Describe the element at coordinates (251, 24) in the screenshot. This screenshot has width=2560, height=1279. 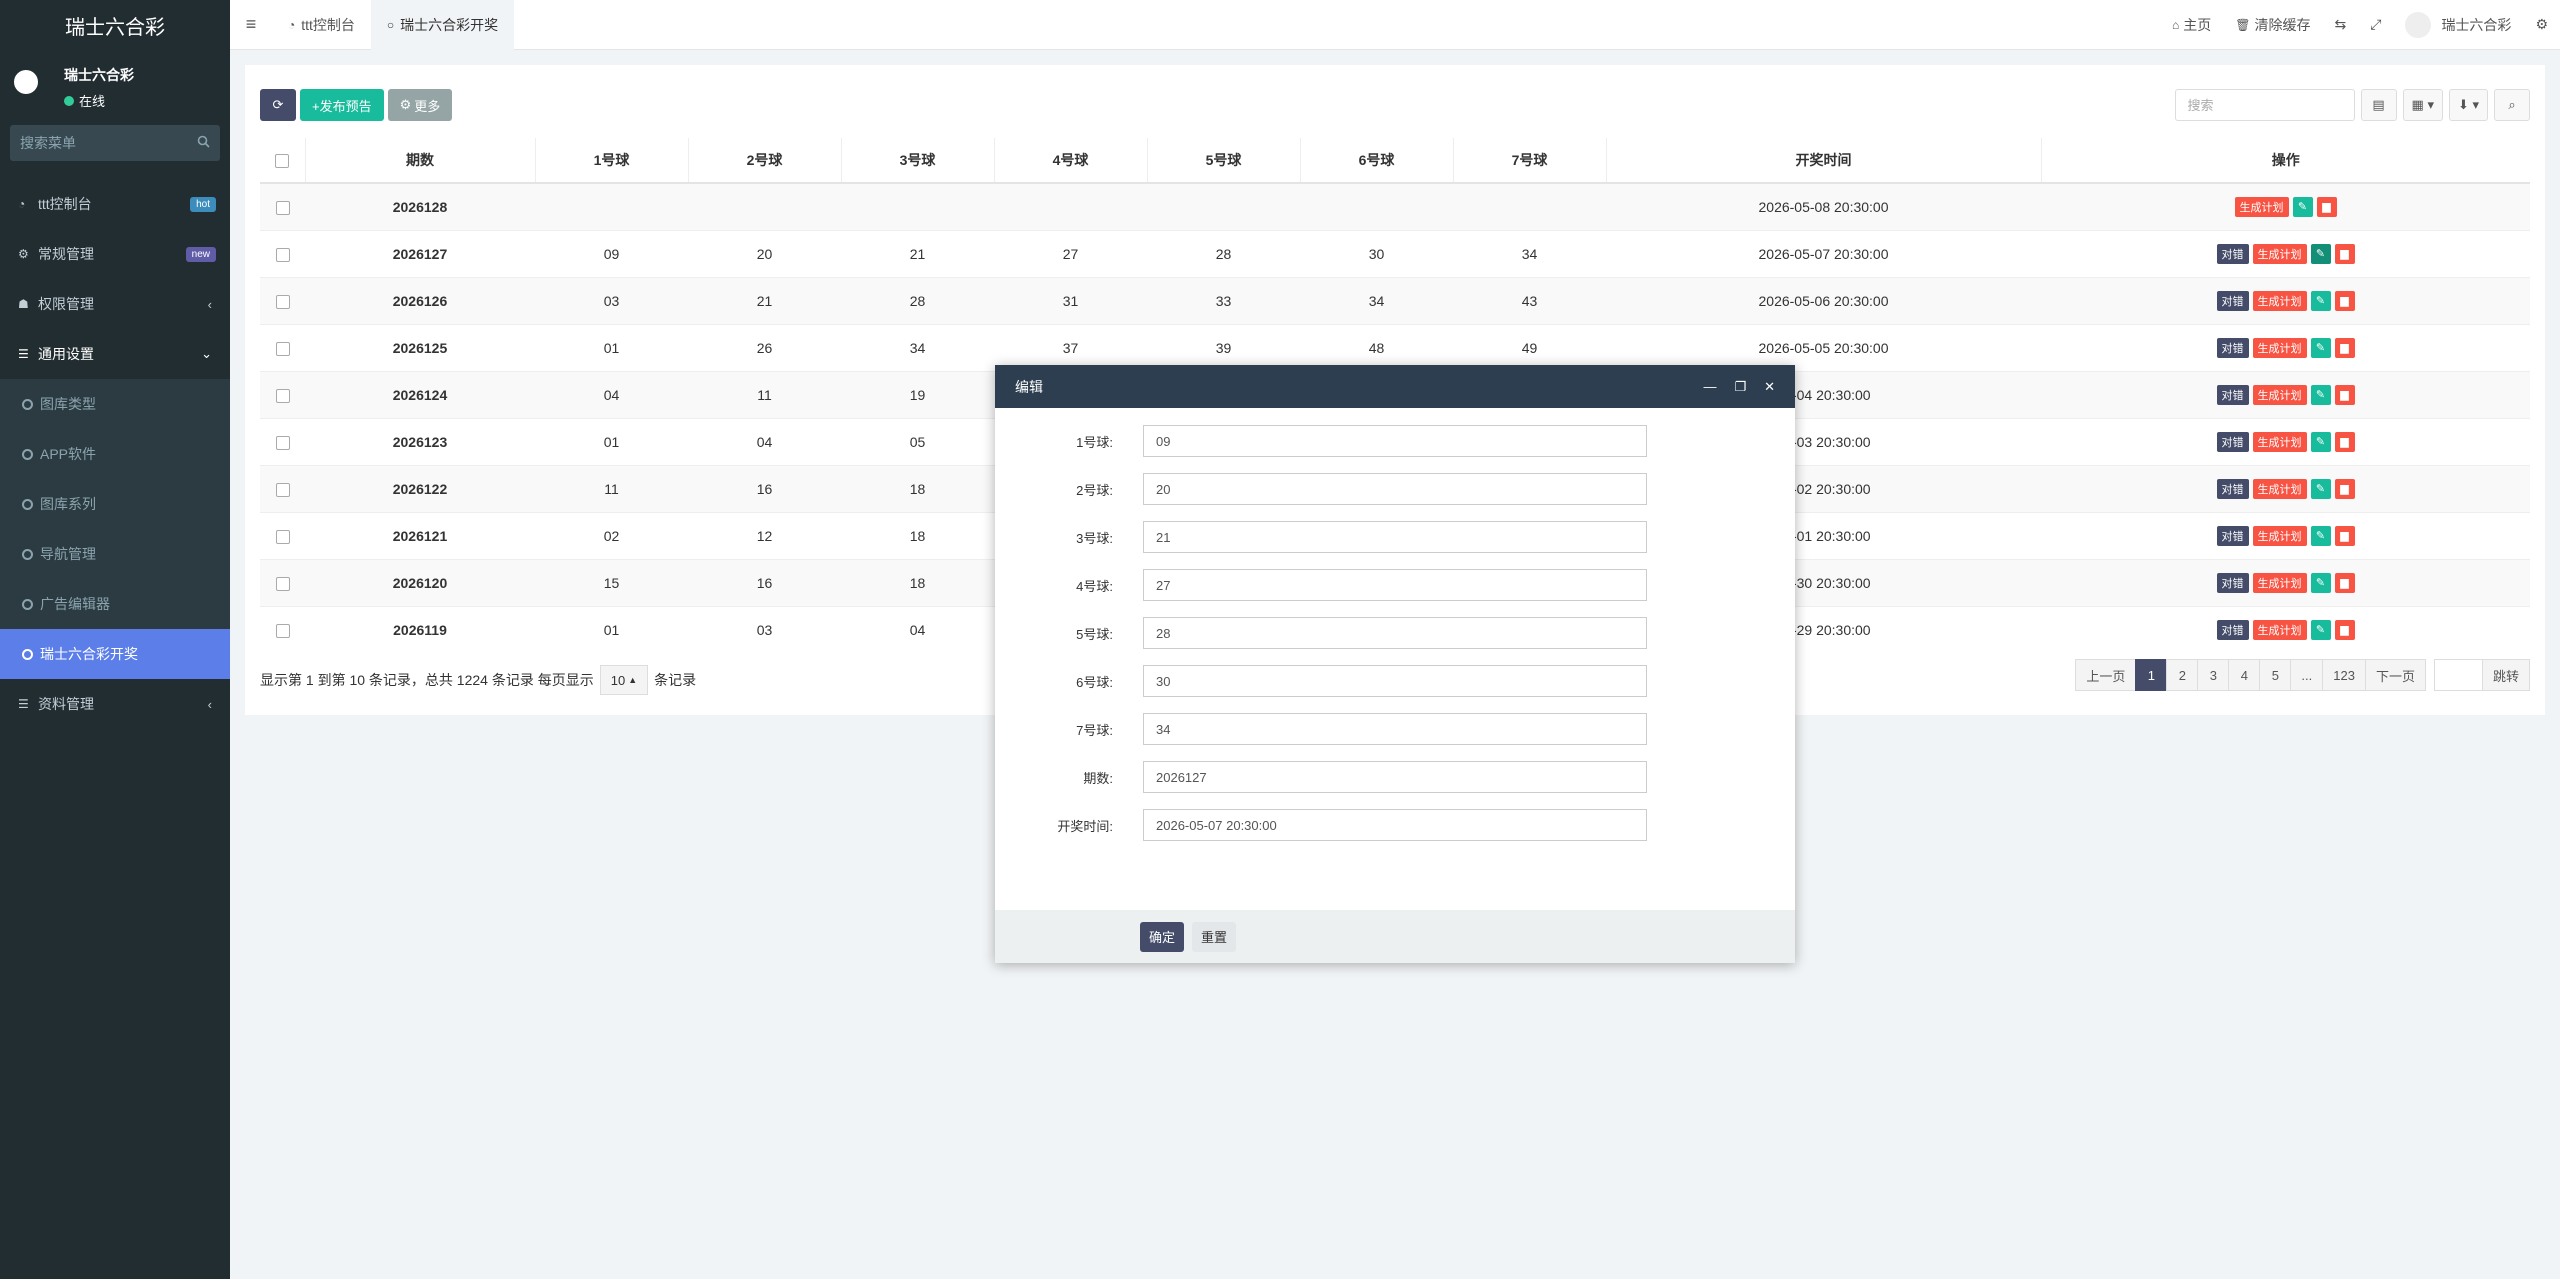
I see `menu-toggle-icon: ≡` at that location.